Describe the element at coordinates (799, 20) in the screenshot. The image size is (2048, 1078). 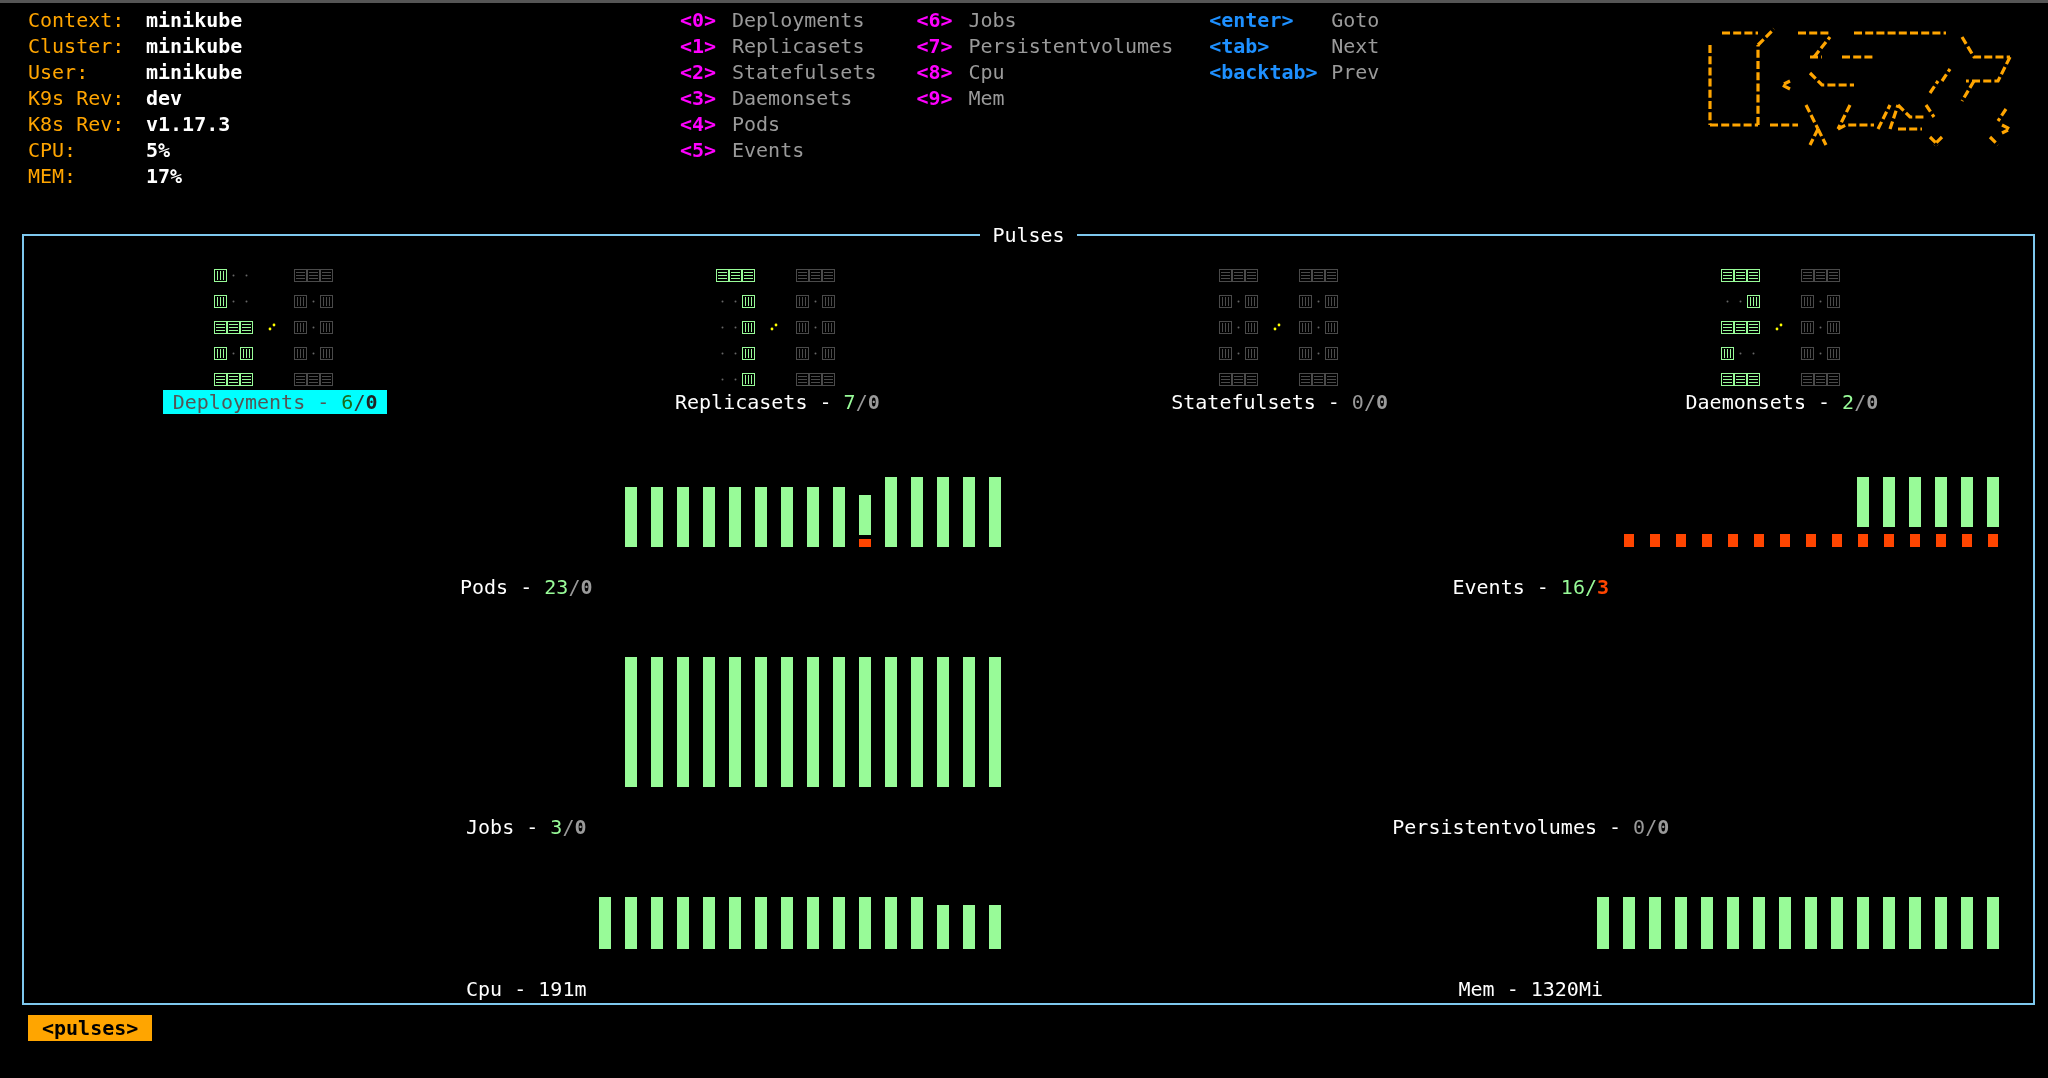
I see `hotkey-action: Deployments` at that location.